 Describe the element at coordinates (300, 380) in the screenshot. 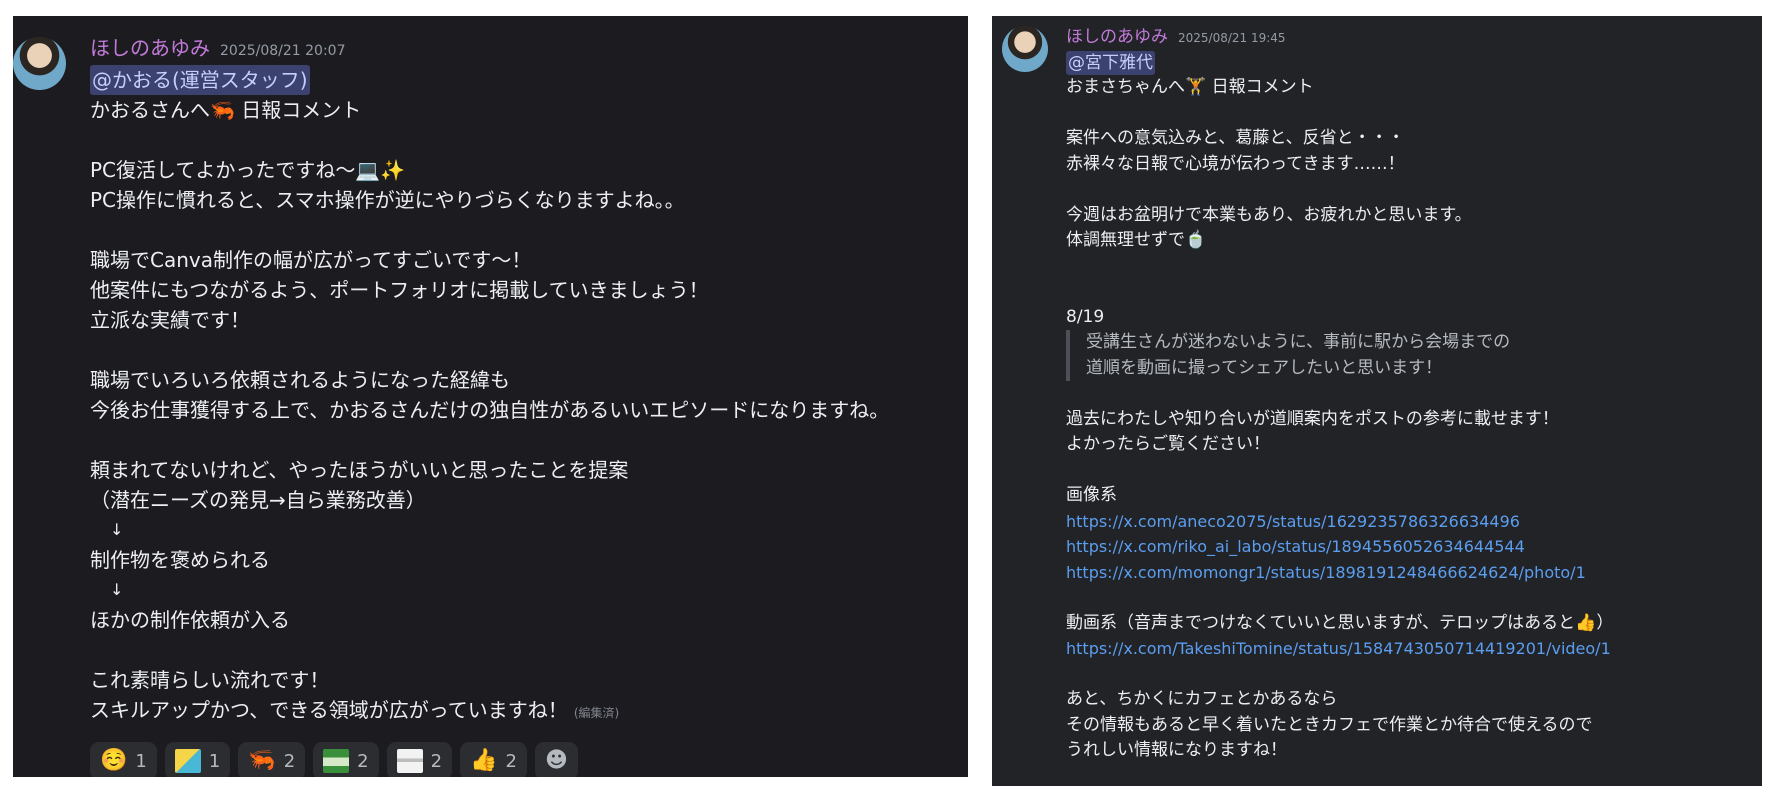

I see `message-line: 職場でいろいろ依頼されるようになった経緯も` at that location.